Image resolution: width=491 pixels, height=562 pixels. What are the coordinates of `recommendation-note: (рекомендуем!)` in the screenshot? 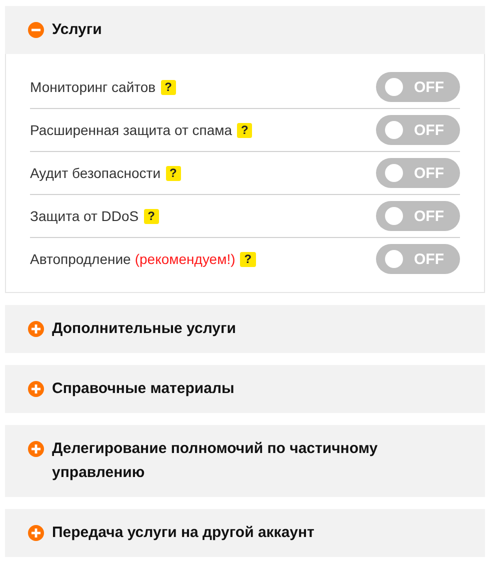 It's located at (185, 259).